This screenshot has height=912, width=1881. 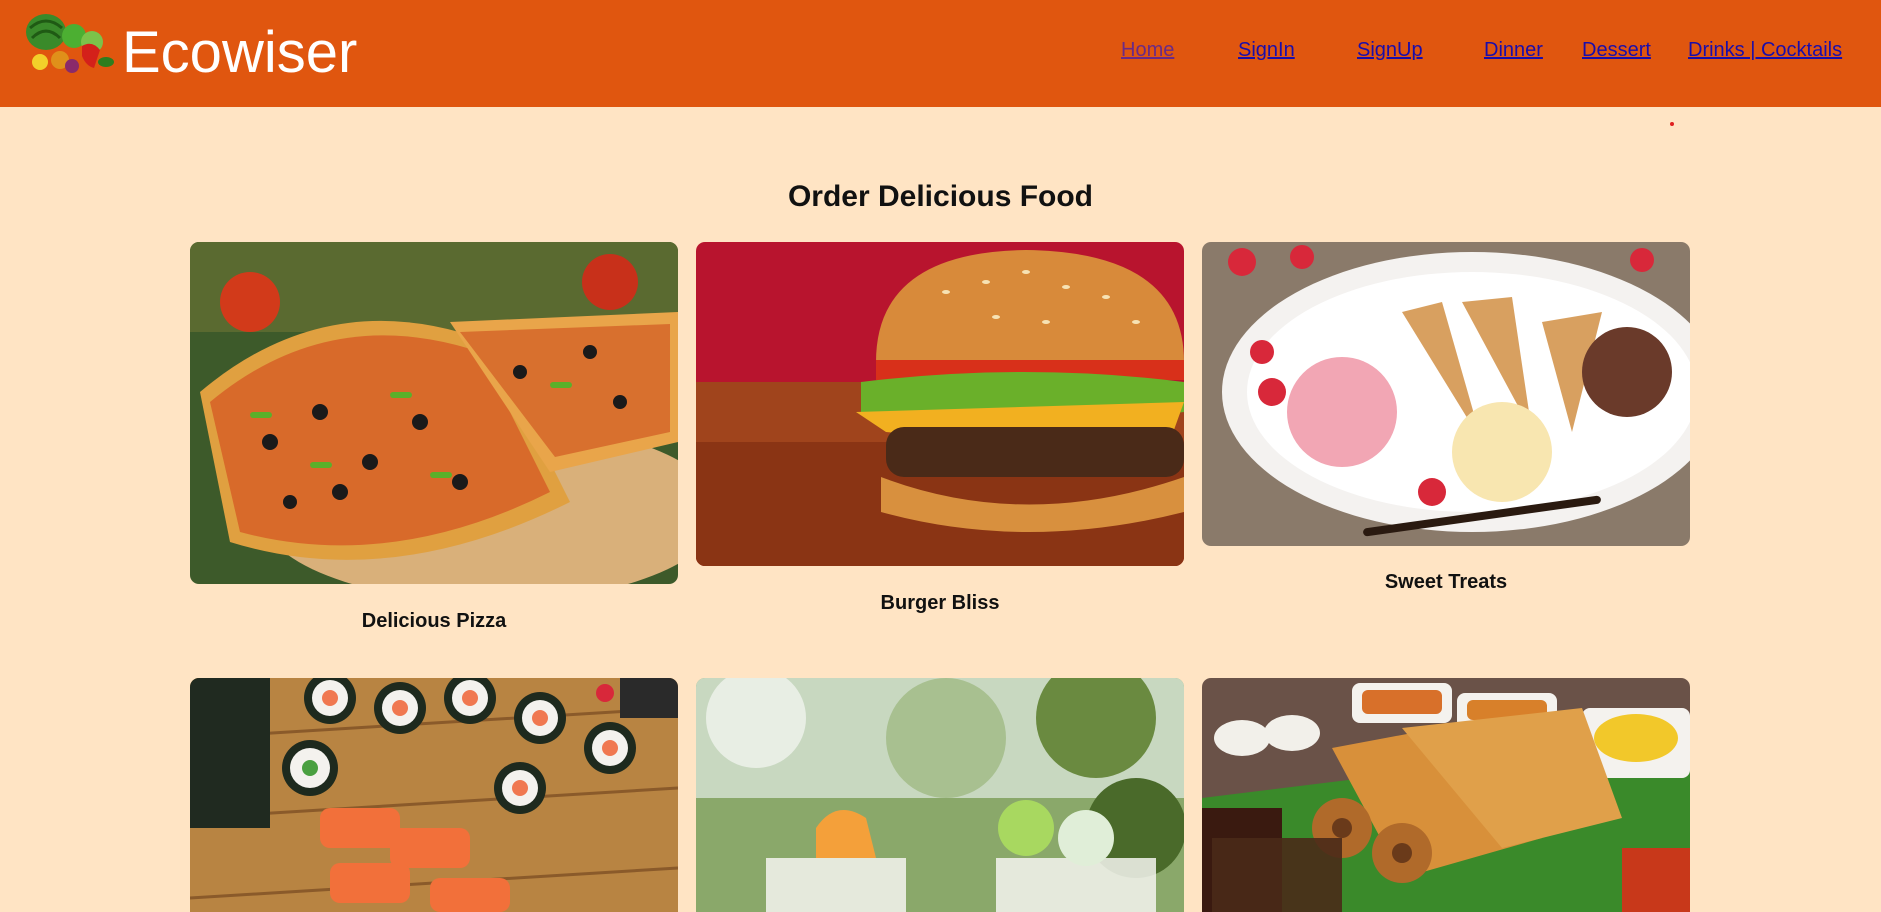 I want to click on nav-dessert-link: Dessert, so click(x=1616, y=50).